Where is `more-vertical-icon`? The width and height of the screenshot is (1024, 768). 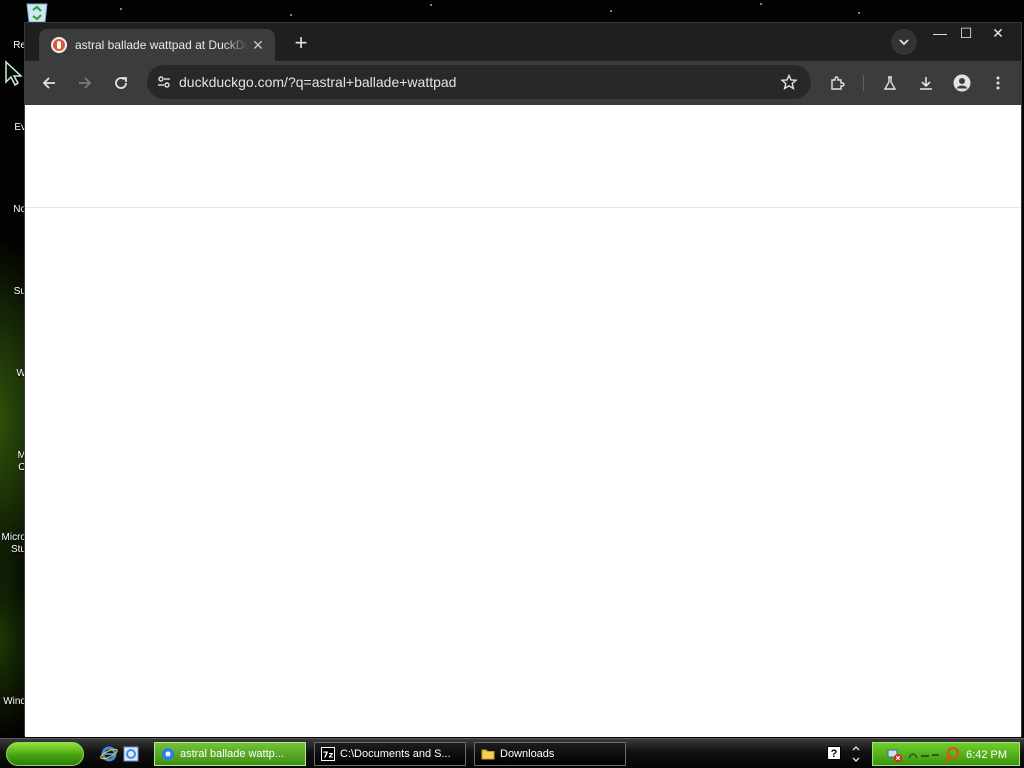
more-vertical-icon is located at coordinates (998, 83).